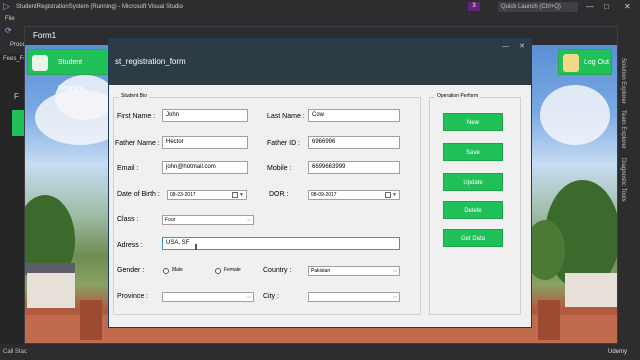 Image resolution: width=640 pixels, height=360 pixels. I want to click on male-label: Male, so click(177, 270).